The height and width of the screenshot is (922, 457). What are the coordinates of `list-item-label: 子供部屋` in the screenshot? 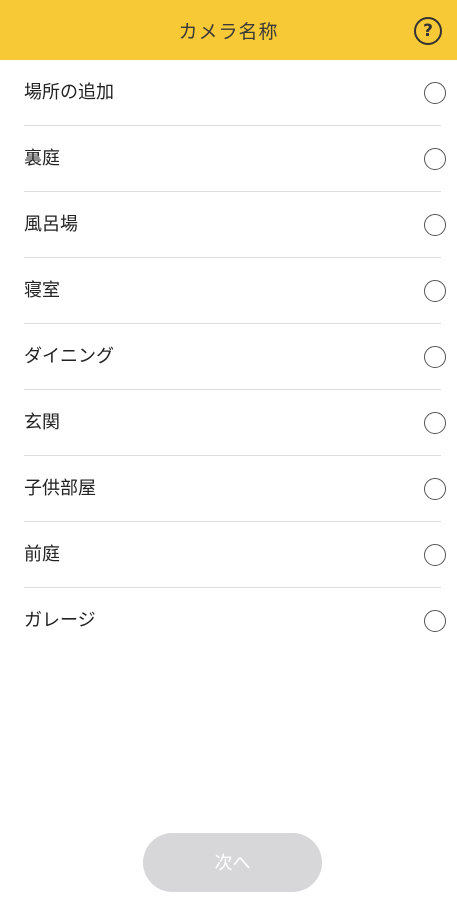 It's located at (60, 488).